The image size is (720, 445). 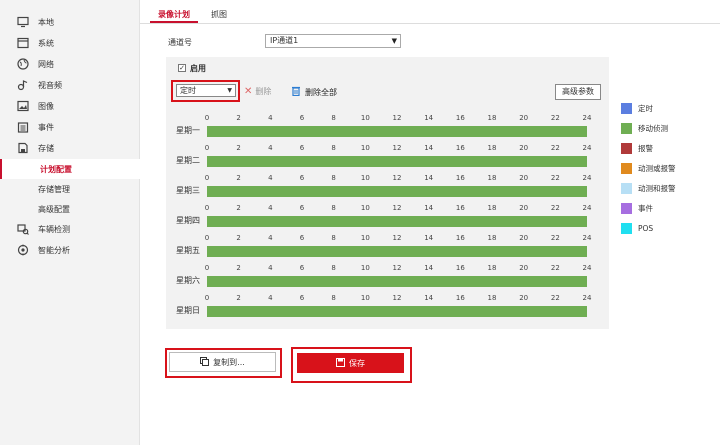 What do you see at coordinates (70, 209) in the screenshot?
I see `sidebar-item-advanced-config: 高级配置` at bounding box center [70, 209].